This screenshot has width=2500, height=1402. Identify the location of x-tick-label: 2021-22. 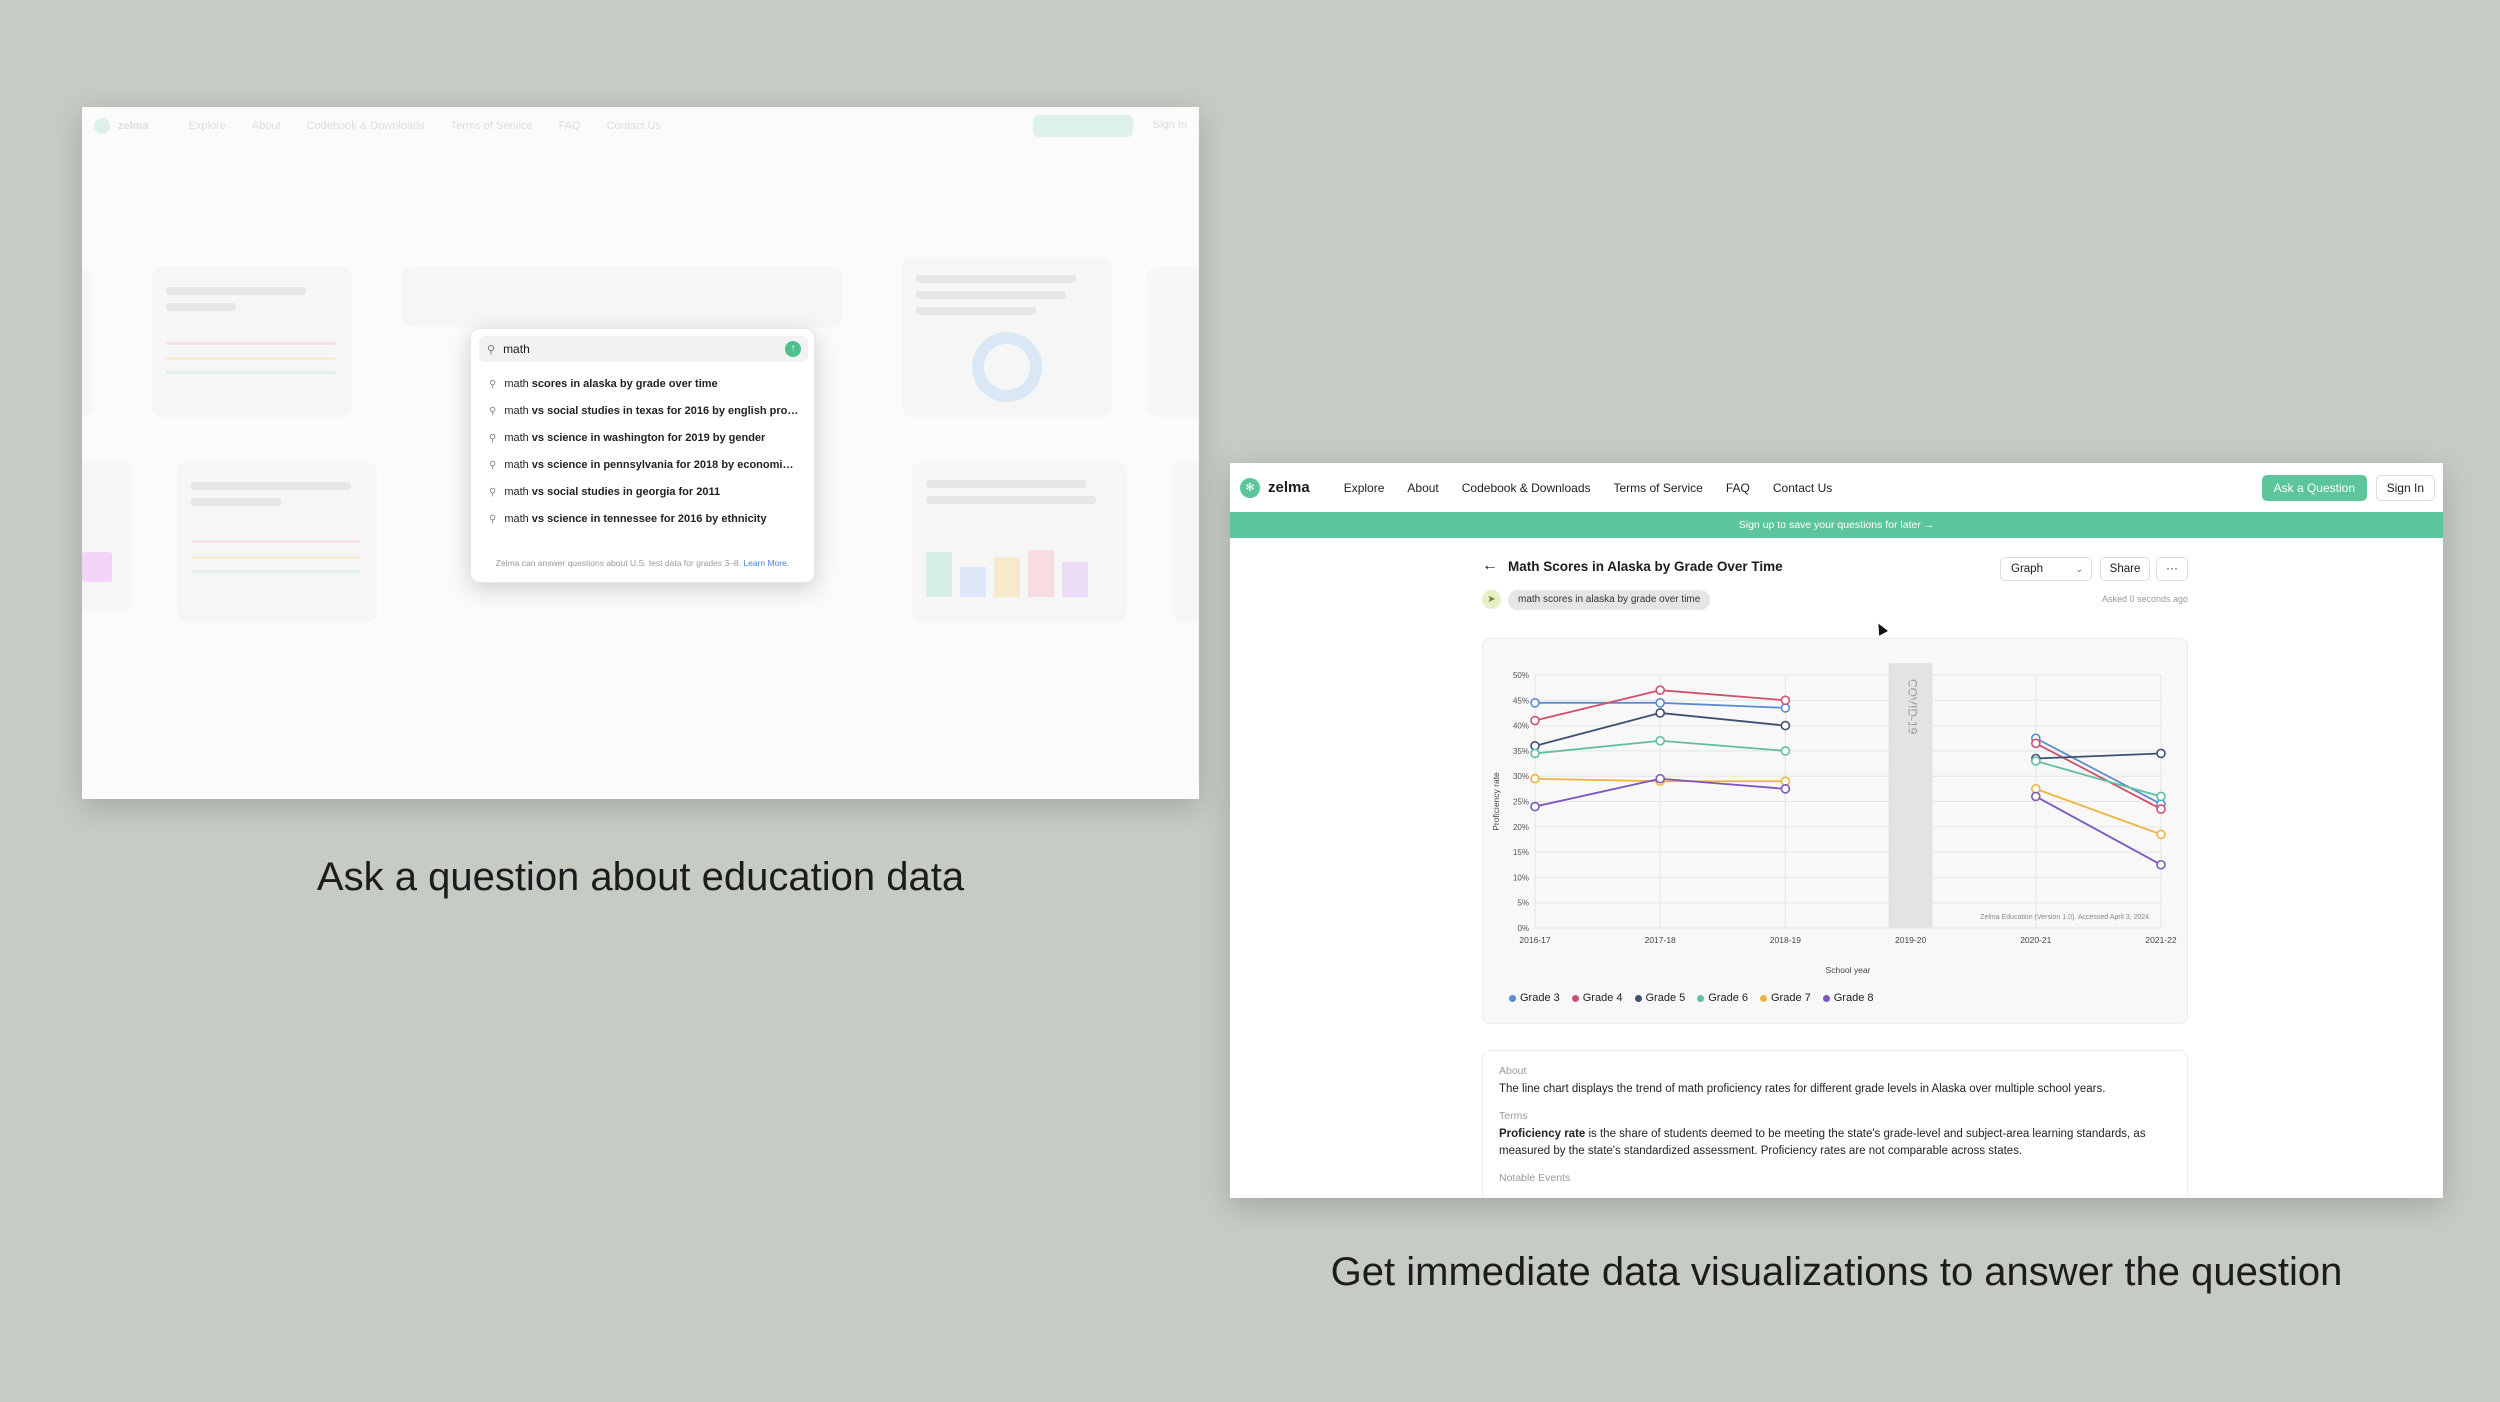
(2160, 940).